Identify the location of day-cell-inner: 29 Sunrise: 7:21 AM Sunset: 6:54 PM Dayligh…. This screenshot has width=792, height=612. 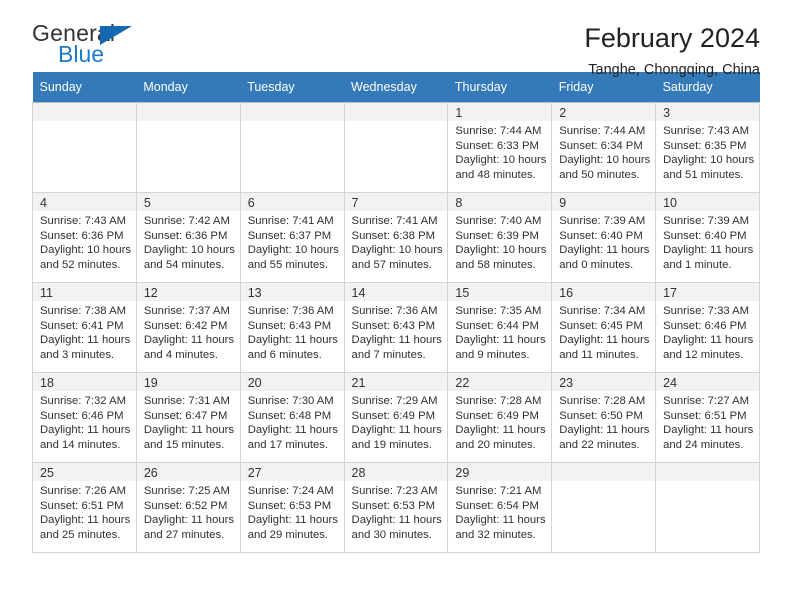
(500, 507).